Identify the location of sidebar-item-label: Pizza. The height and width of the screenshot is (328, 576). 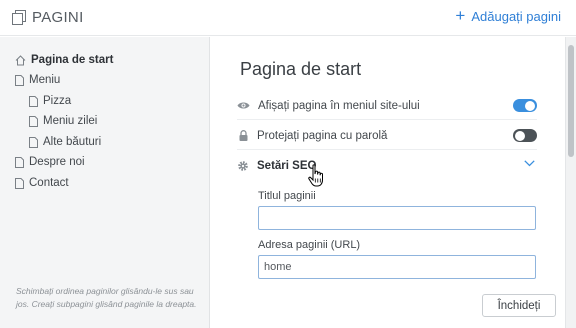
(57, 101).